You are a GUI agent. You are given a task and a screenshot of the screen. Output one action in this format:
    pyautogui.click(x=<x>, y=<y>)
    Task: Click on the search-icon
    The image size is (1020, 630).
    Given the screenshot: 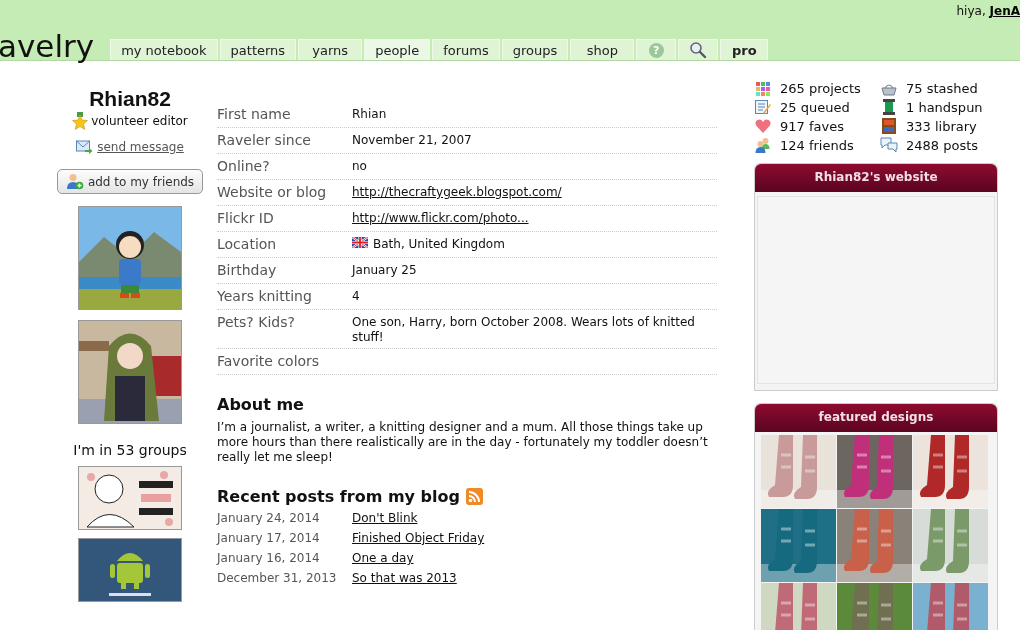 What is the action you would take?
    pyautogui.click(x=698, y=50)
    